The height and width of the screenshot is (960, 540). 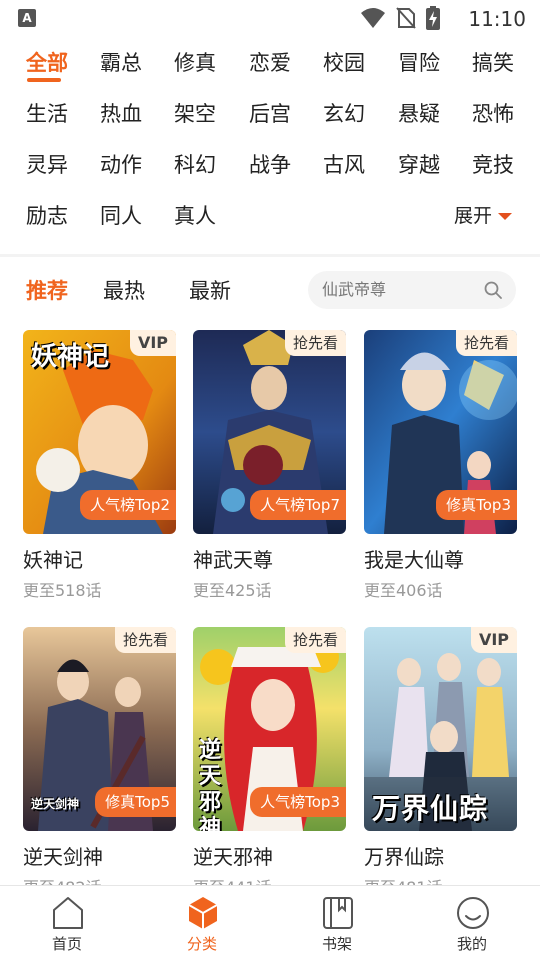 What do you see at coordinates (476, 505) in the screenshot?
I see `rank-badge: 修真Top3` at bounding box center [476, 505].